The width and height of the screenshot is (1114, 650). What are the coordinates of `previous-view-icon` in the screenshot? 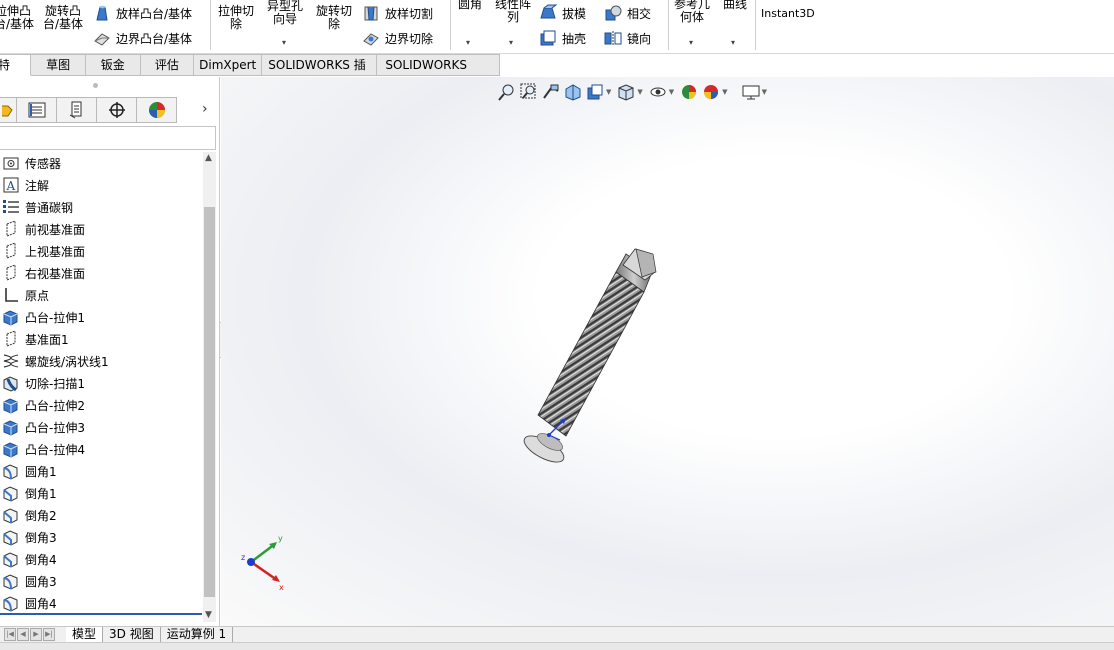 It's located at (551, 92).